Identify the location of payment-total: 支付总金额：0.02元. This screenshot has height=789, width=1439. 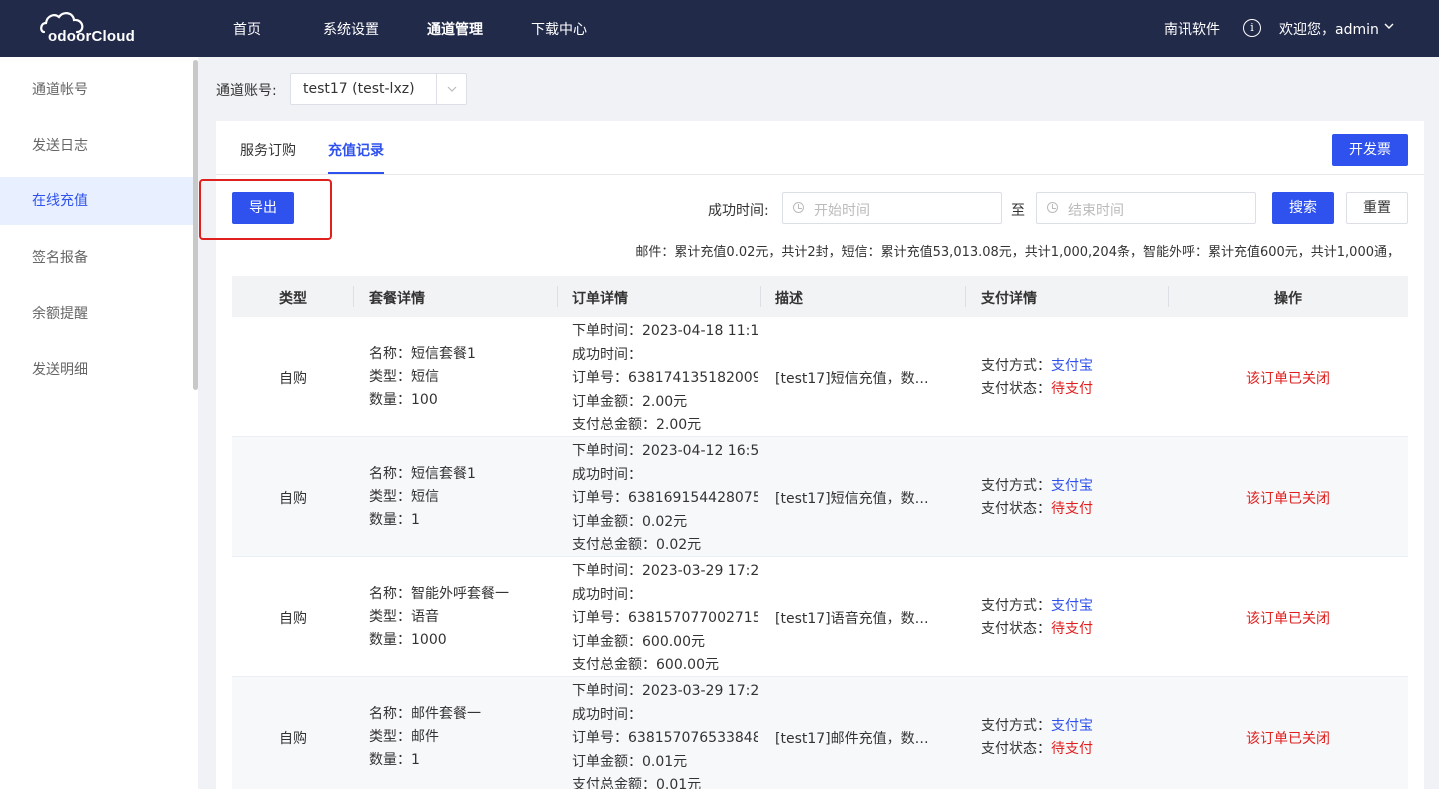
(637, 545).